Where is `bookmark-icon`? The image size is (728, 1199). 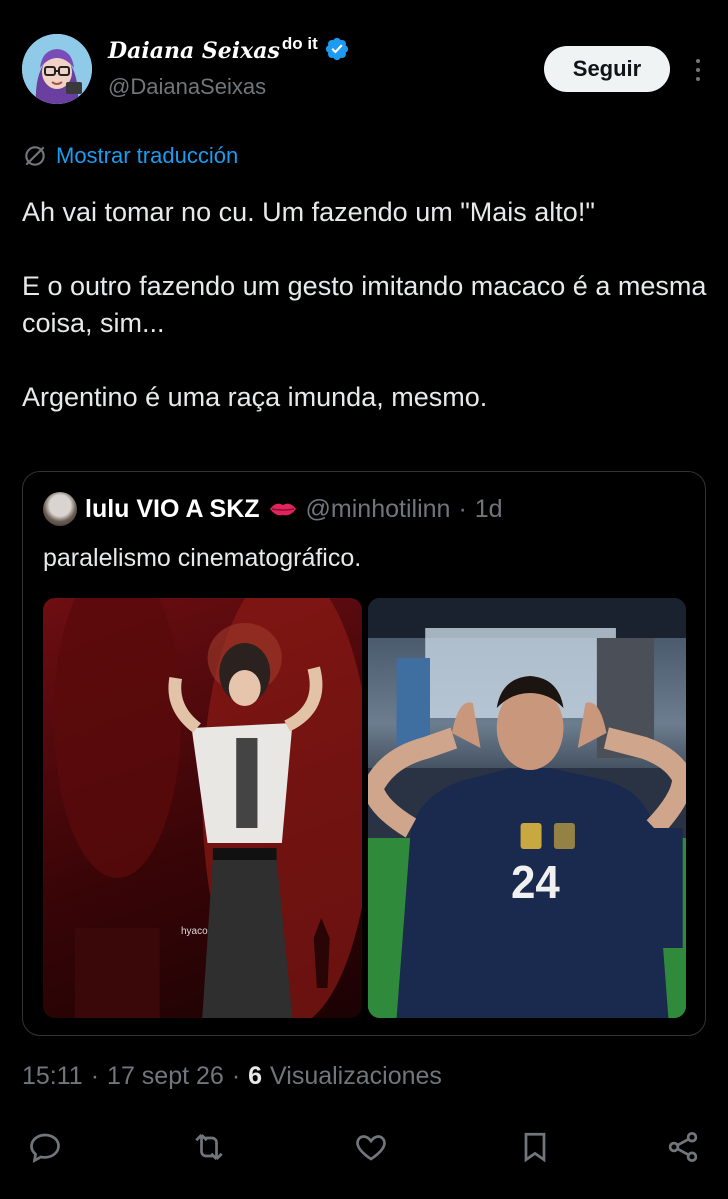 bookmark-icon is located at coordinates (535, 1147).